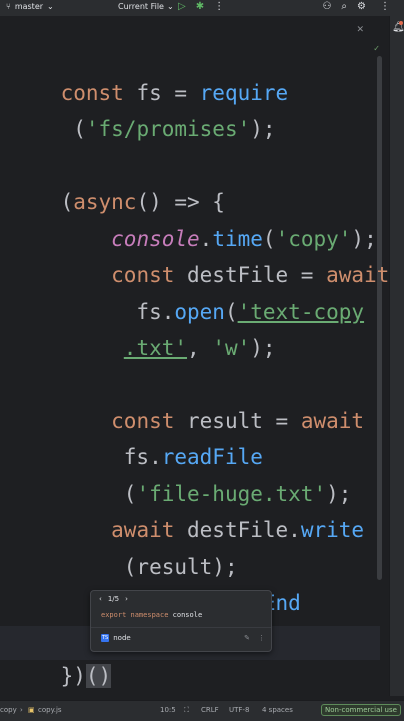 The width and height of the screenshot is (404, 721). Describe the element at coordinates (396, 356) in the screenshot. I see `right-tool-window-bar: 🔔︎` at that location.